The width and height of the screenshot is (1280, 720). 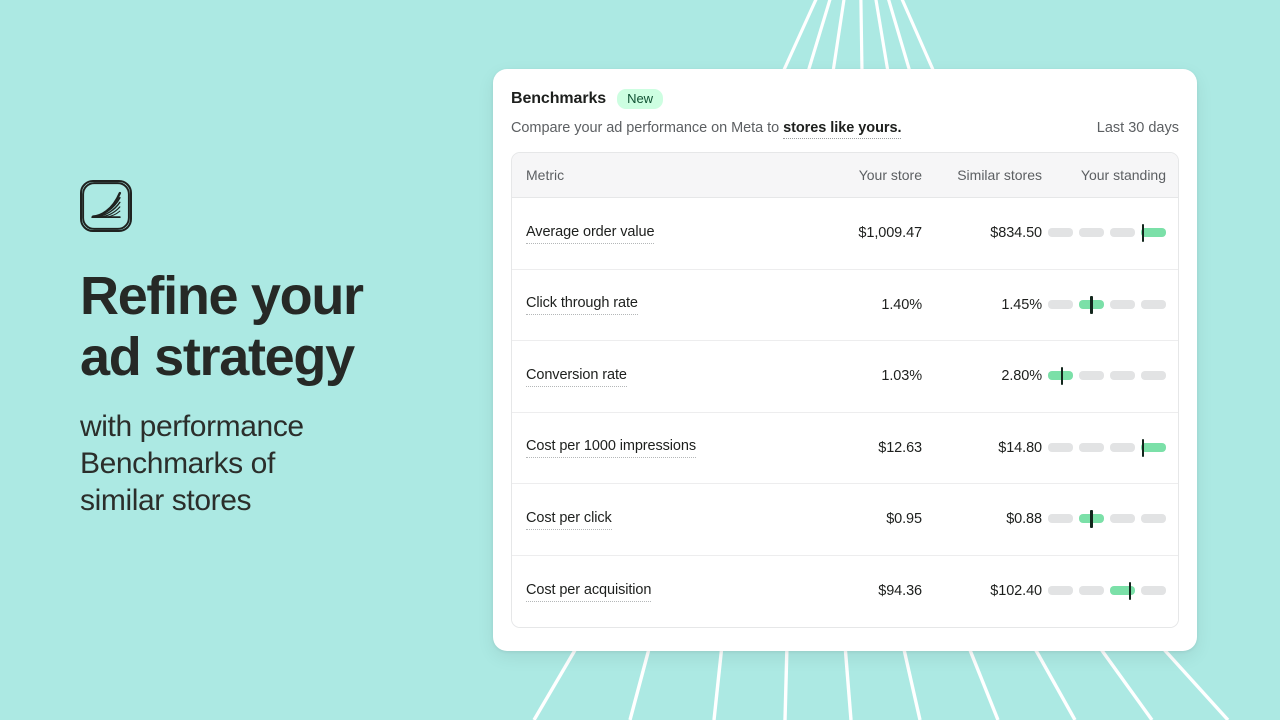 I want to click on your-store-value: $12.63, so click(x=900, y=447).